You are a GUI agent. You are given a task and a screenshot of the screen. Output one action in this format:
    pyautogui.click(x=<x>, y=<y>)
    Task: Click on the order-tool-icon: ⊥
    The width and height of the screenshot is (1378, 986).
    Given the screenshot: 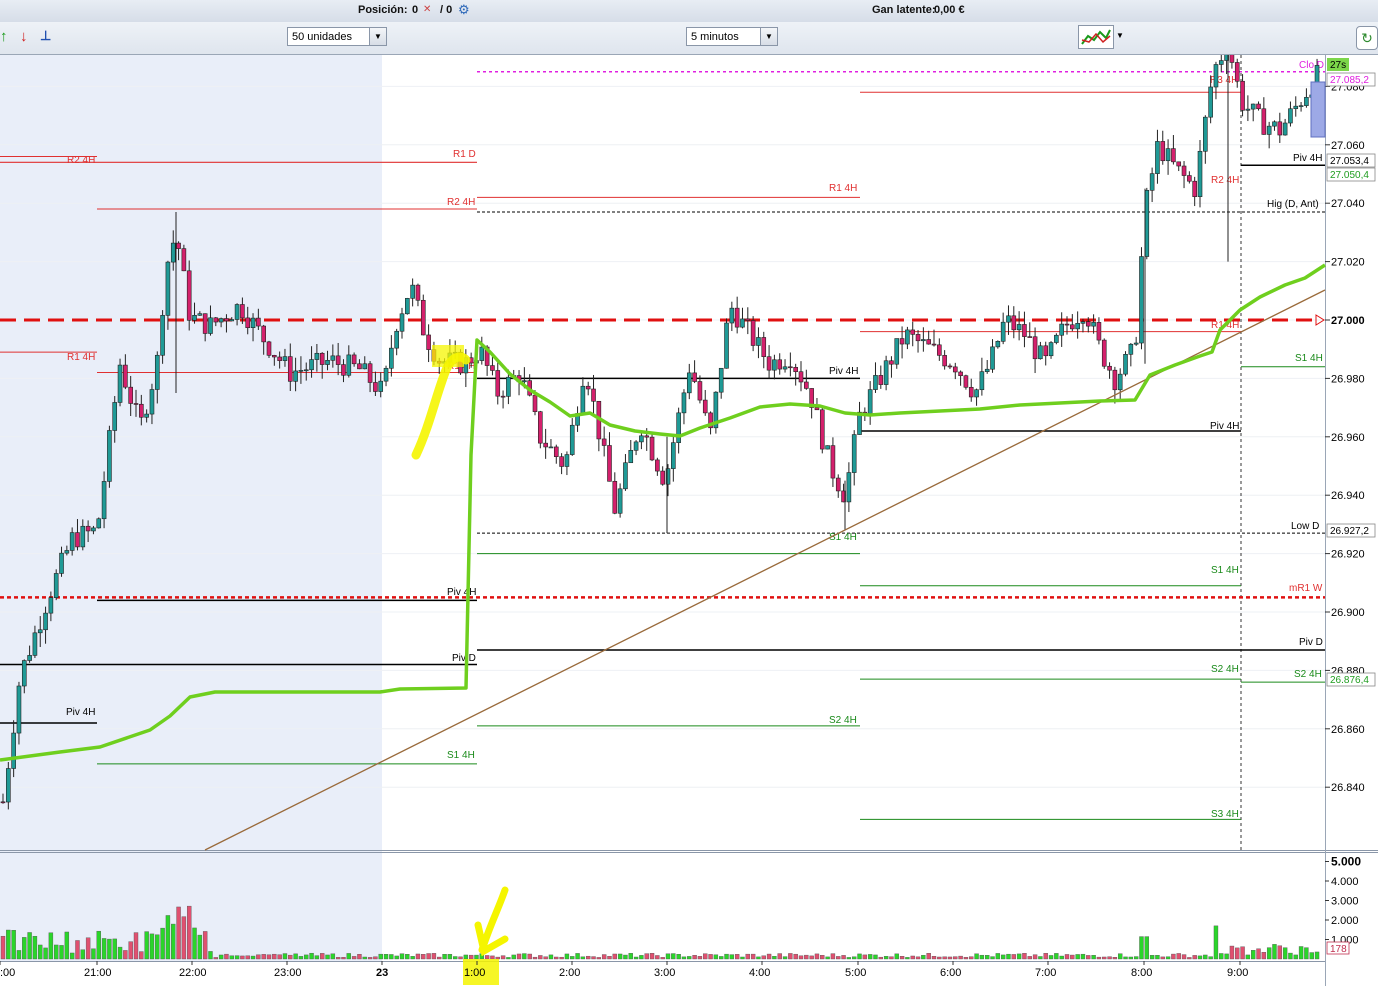 What is the action you would take?
    pyautogui.click(x=45, y=36)
    